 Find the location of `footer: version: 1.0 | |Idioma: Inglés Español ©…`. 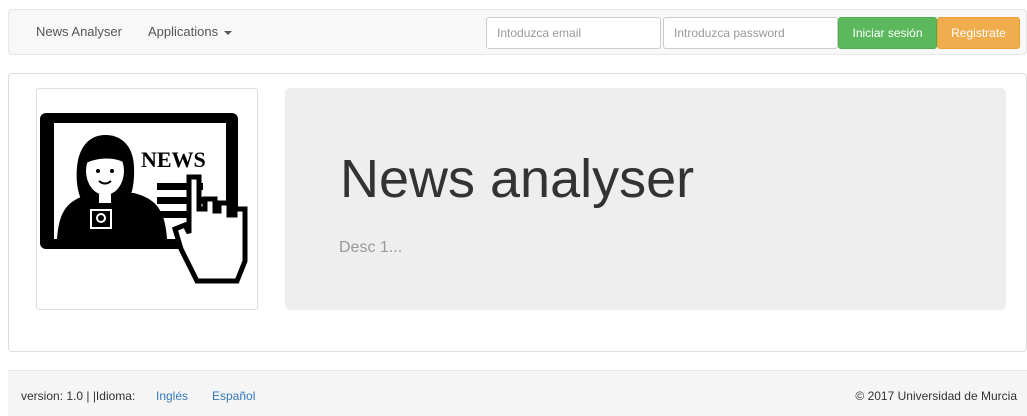

footer: version: 1.0 | |Idioma: Inglés Español ©… is located at coordinates (517, 393).